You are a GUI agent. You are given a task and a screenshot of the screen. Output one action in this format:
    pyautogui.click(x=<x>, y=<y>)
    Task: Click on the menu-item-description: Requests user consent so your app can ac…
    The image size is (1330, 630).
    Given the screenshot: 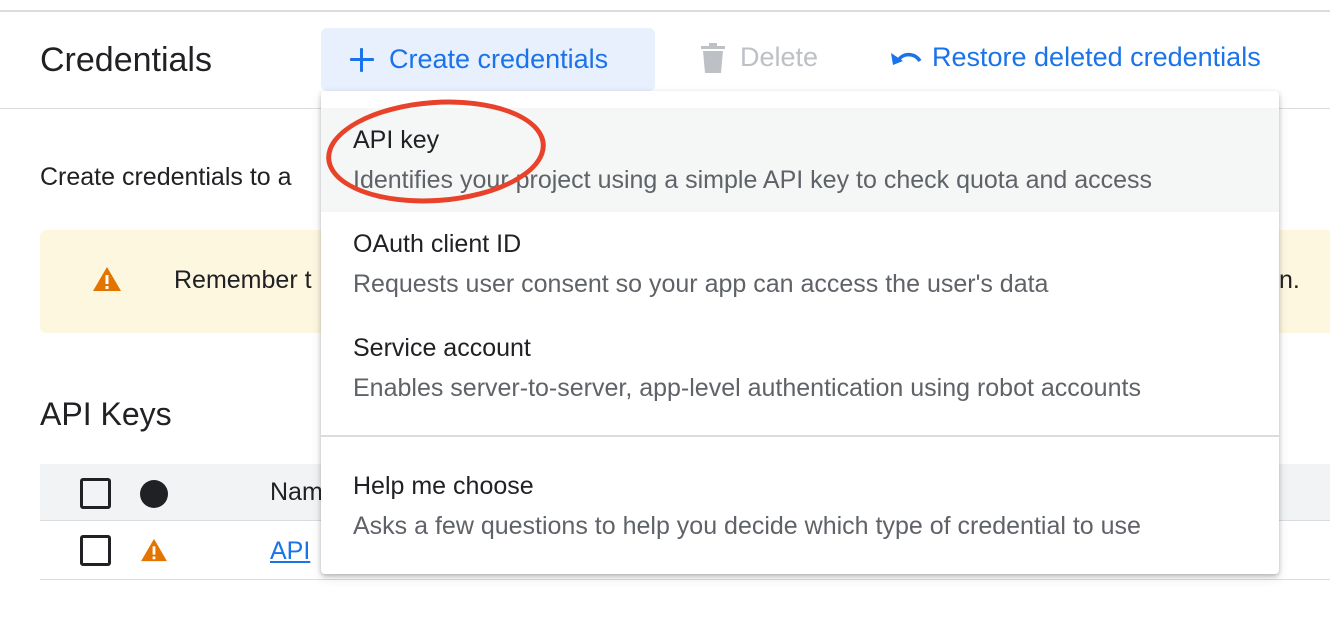 What is the action you would take?
    pyautogui.click(x=701, y=284)
    